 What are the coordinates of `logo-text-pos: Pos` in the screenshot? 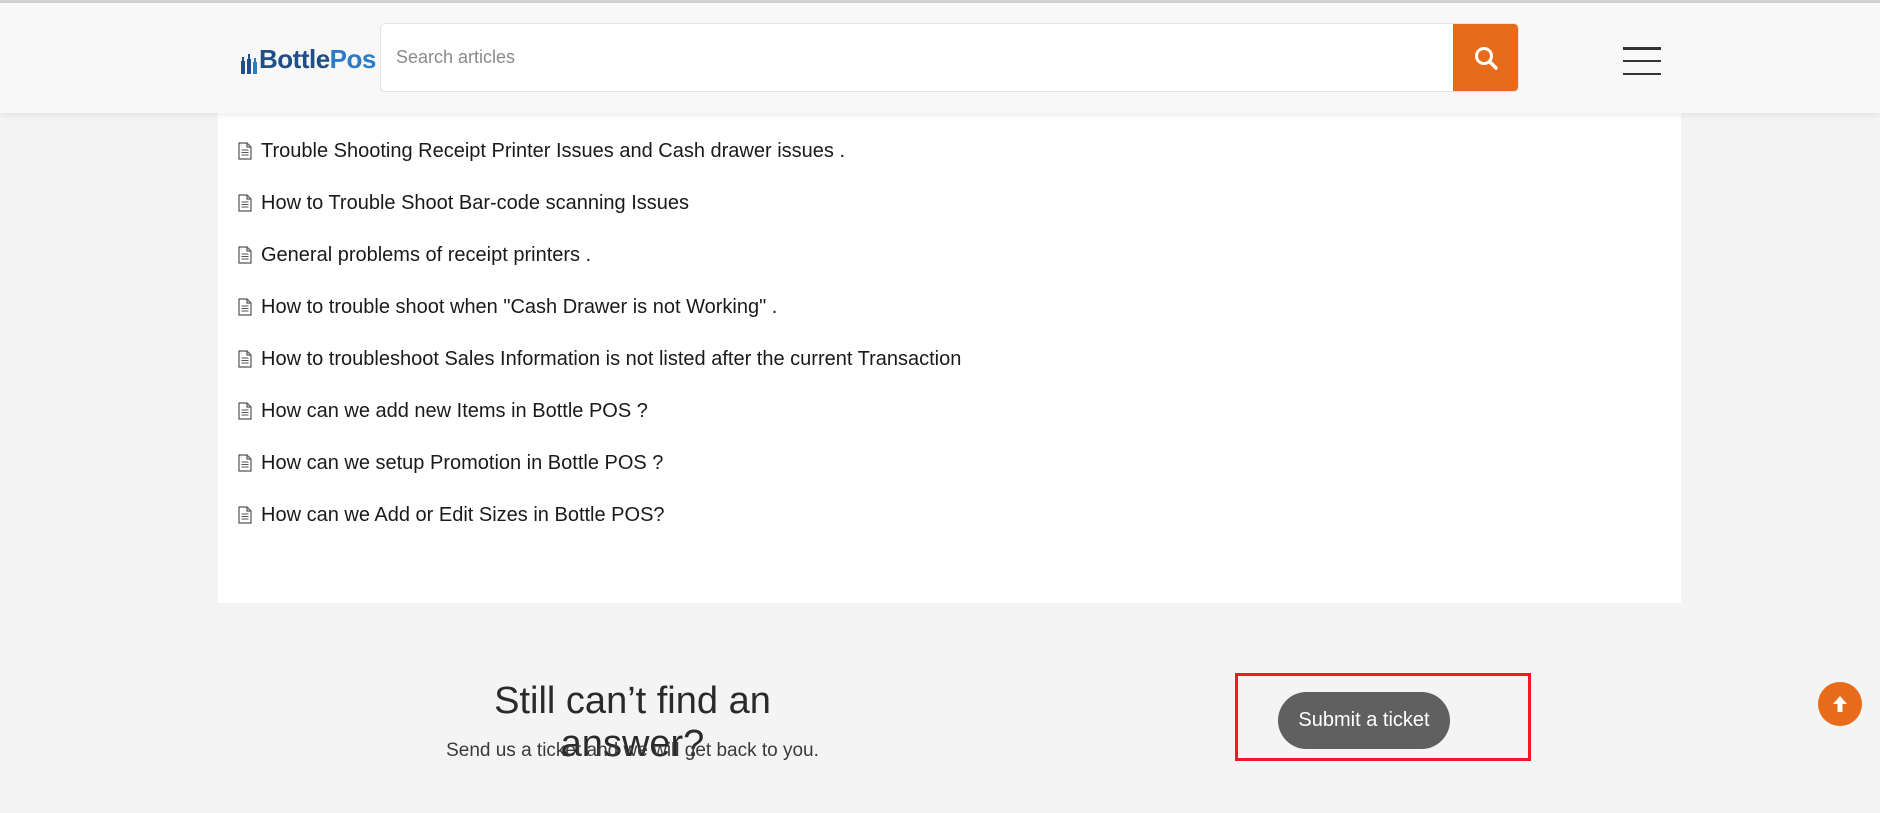 It's located at (353, 59).